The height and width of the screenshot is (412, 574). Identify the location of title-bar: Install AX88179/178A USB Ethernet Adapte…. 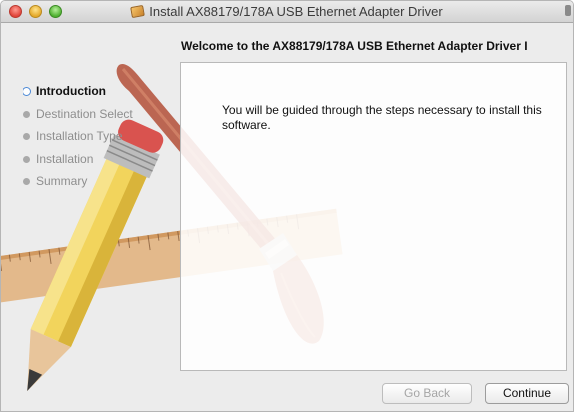
(287, 12).